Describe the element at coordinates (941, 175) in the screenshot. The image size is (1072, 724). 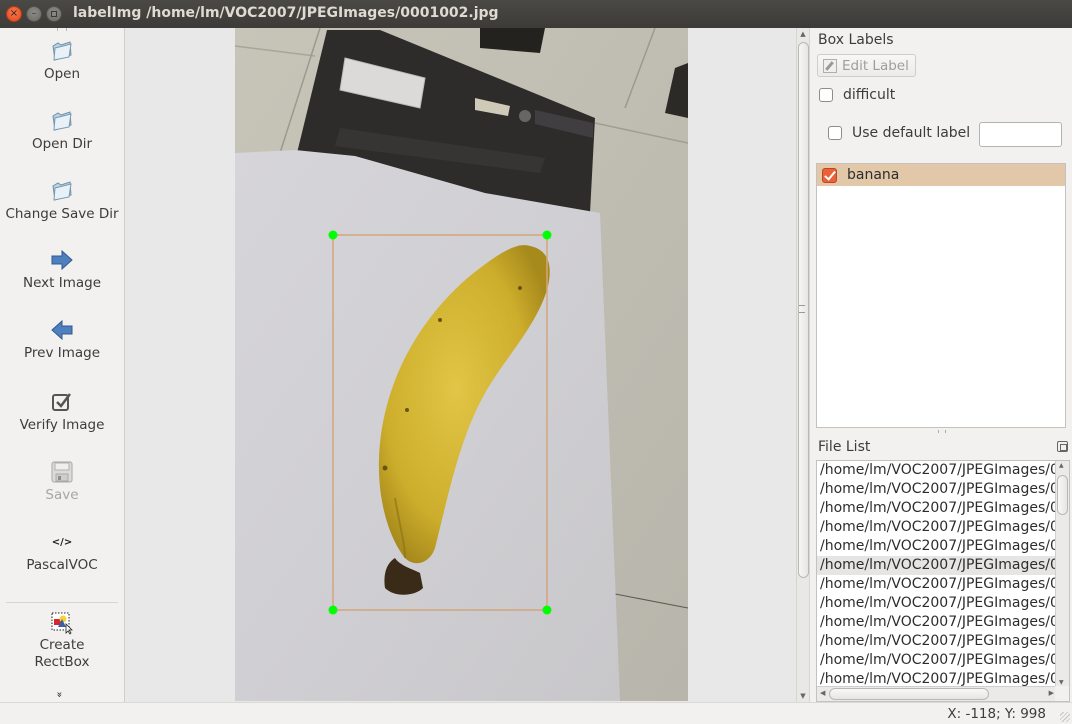
I see `label-item-banana: banana` at that location.